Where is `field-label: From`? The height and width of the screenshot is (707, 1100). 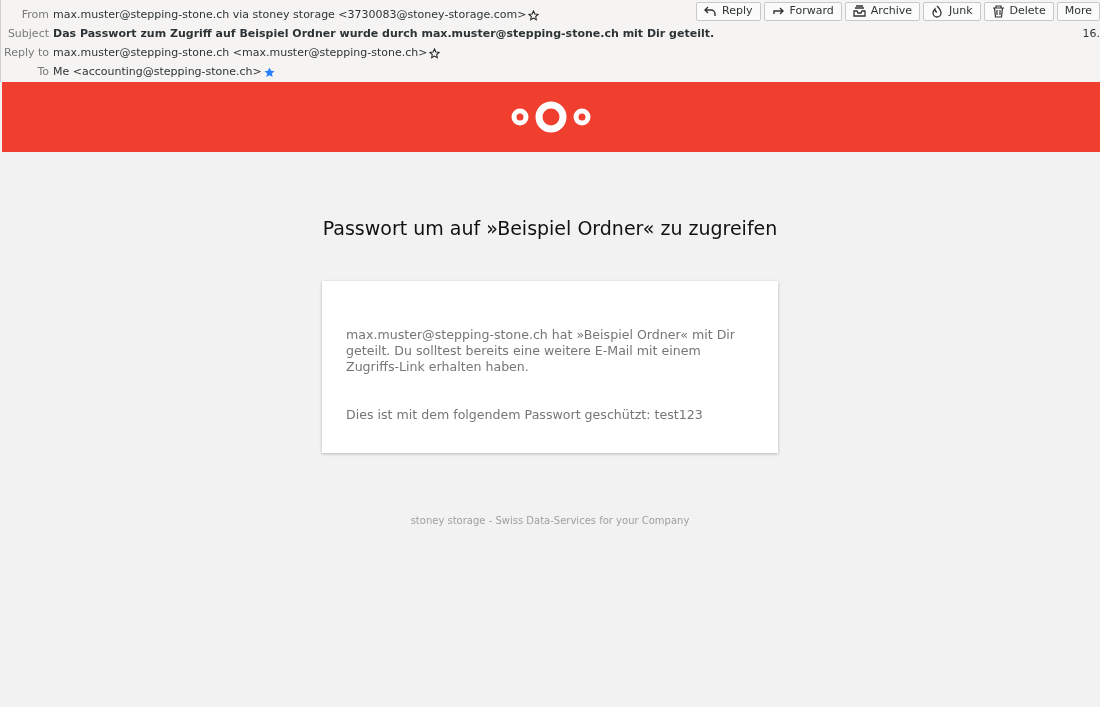
field-label: From is located at coordinates (34, 15).